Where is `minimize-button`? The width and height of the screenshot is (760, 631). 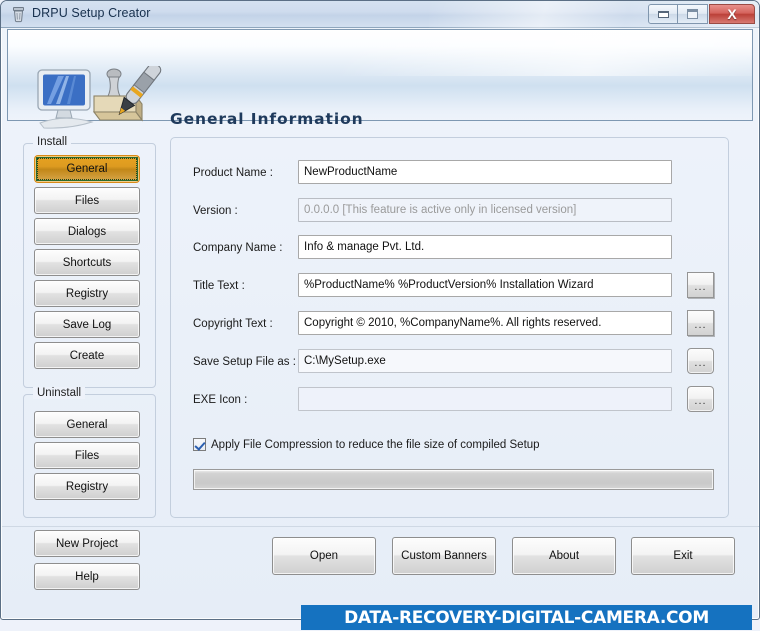 minimize-button is located at coordinates (663, 14).